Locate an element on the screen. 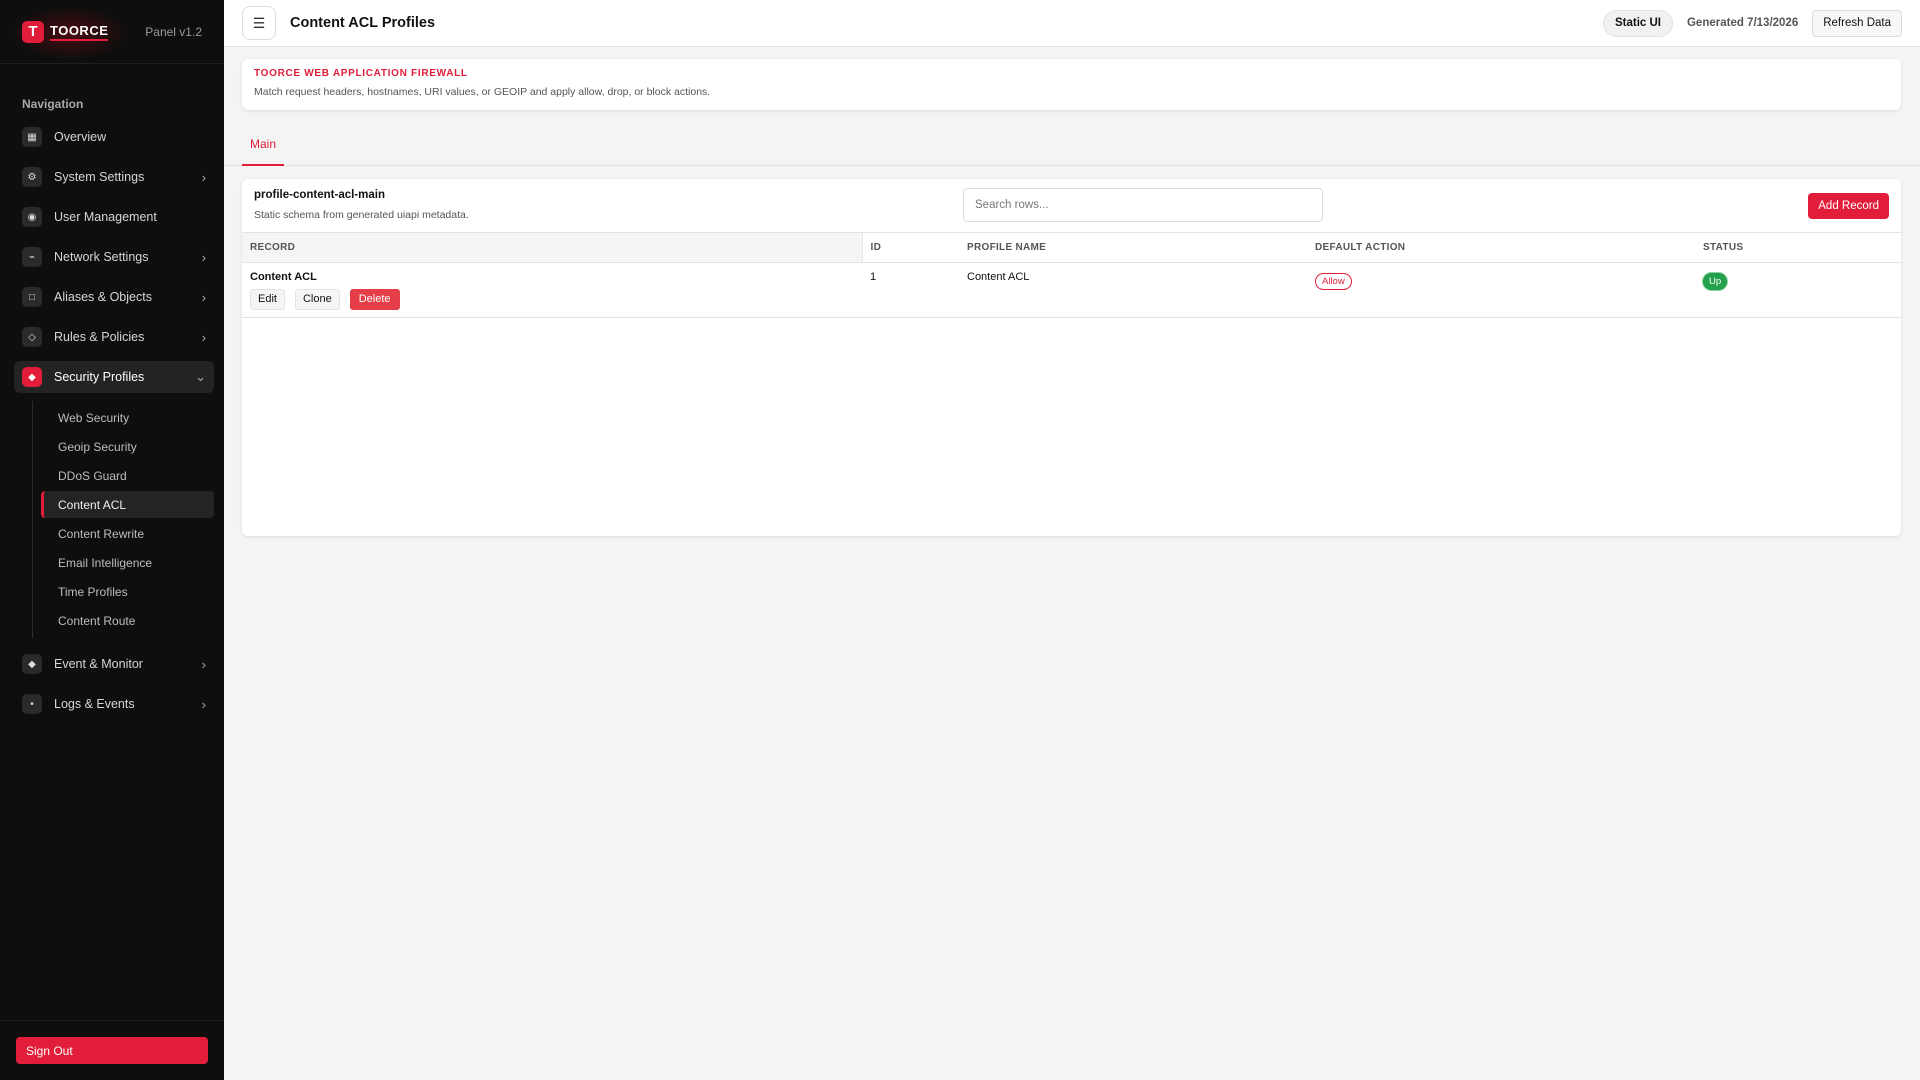 This screenshot has width=1920, height=1080. sidebar-item-label: User Management is located at coordinates (105, 217).